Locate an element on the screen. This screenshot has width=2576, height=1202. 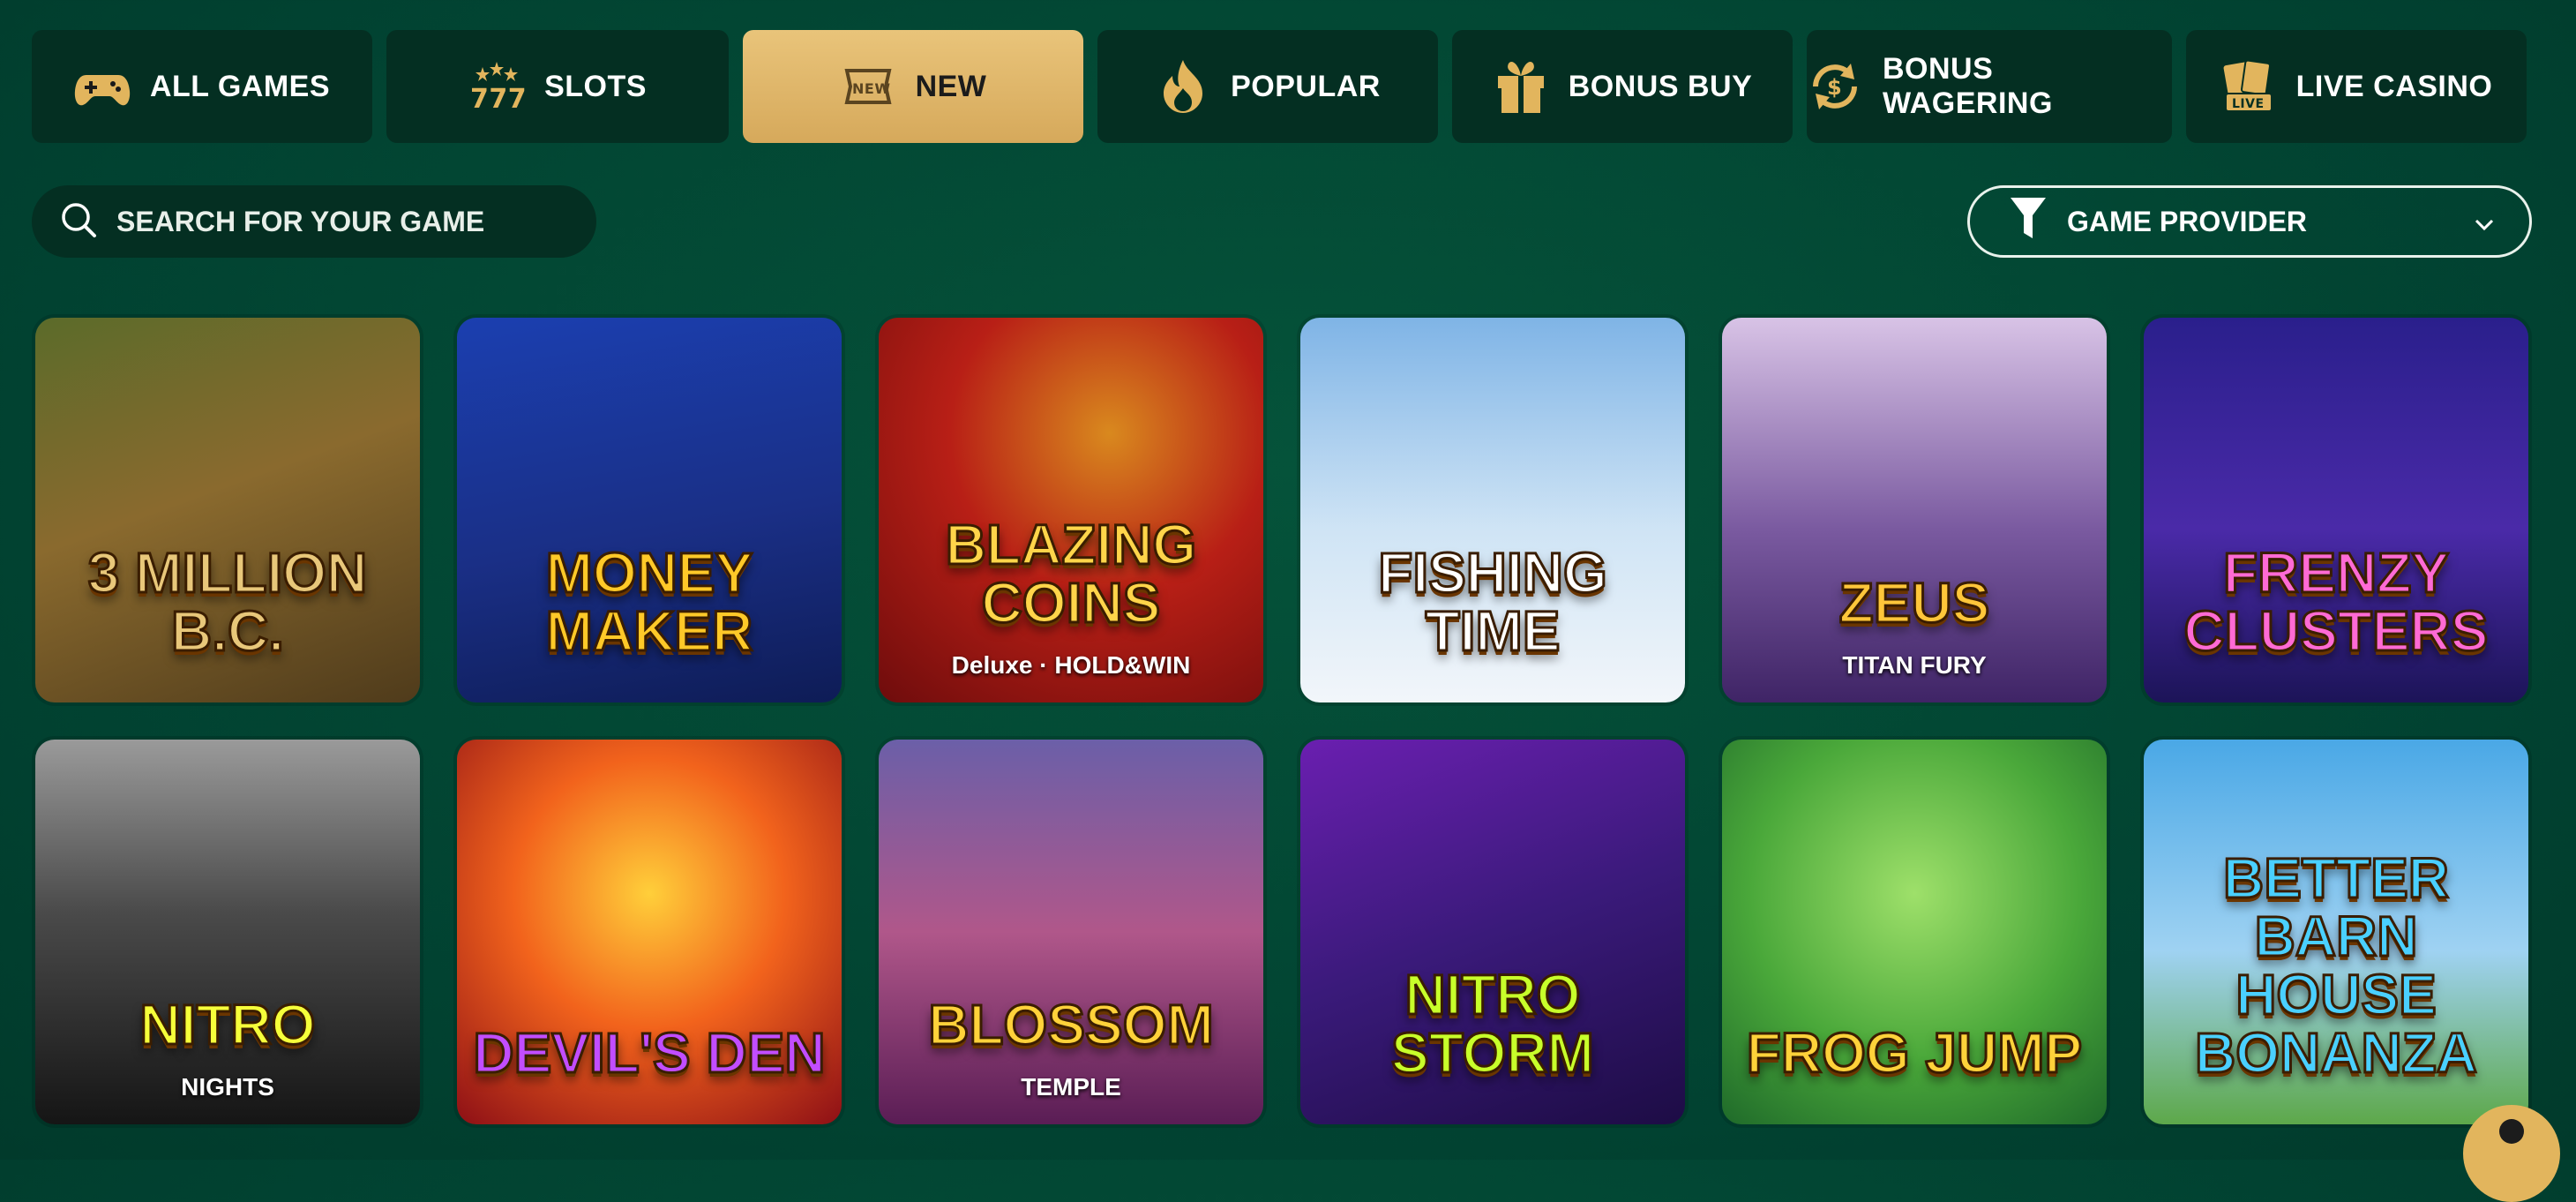
game-title: FROG JUMP is located at coordinates (1914, 1053).